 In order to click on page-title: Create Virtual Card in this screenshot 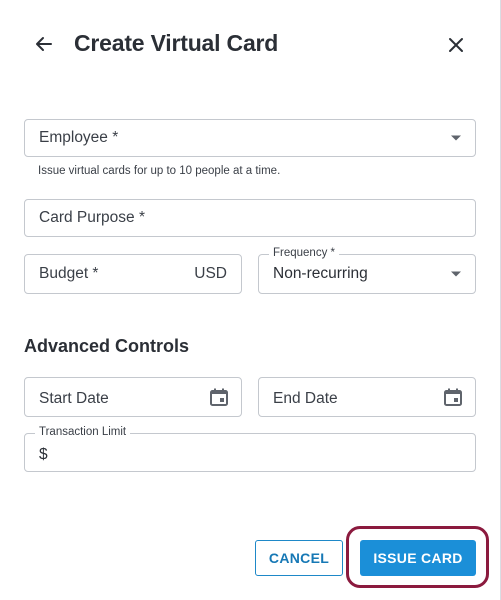, I will do `click(176, 43)`.